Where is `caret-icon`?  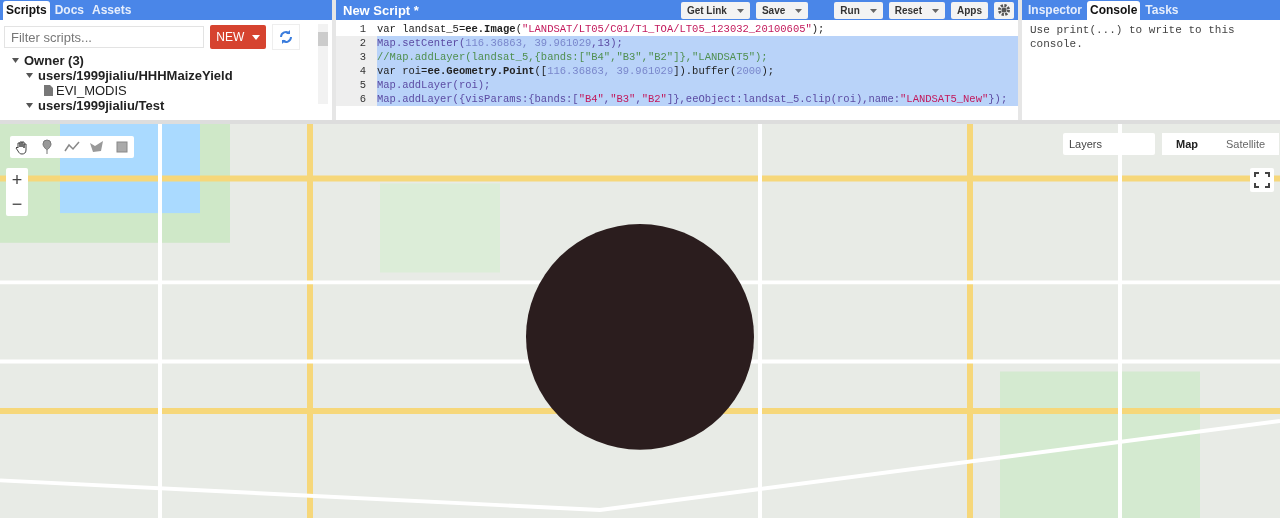
caret-icon is located at coordinates (255, 38).